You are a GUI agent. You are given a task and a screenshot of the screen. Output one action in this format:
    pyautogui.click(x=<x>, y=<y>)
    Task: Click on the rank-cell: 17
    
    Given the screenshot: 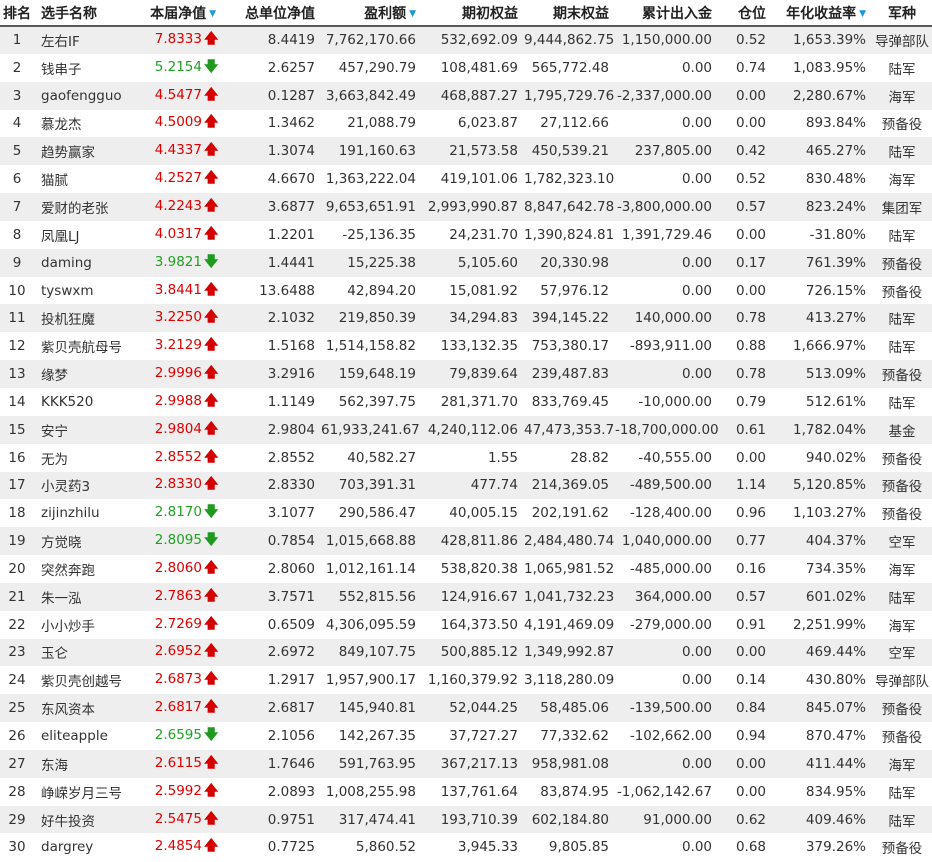 What is the action you would take?
    pyautogui.click(x=17, y=485)
    